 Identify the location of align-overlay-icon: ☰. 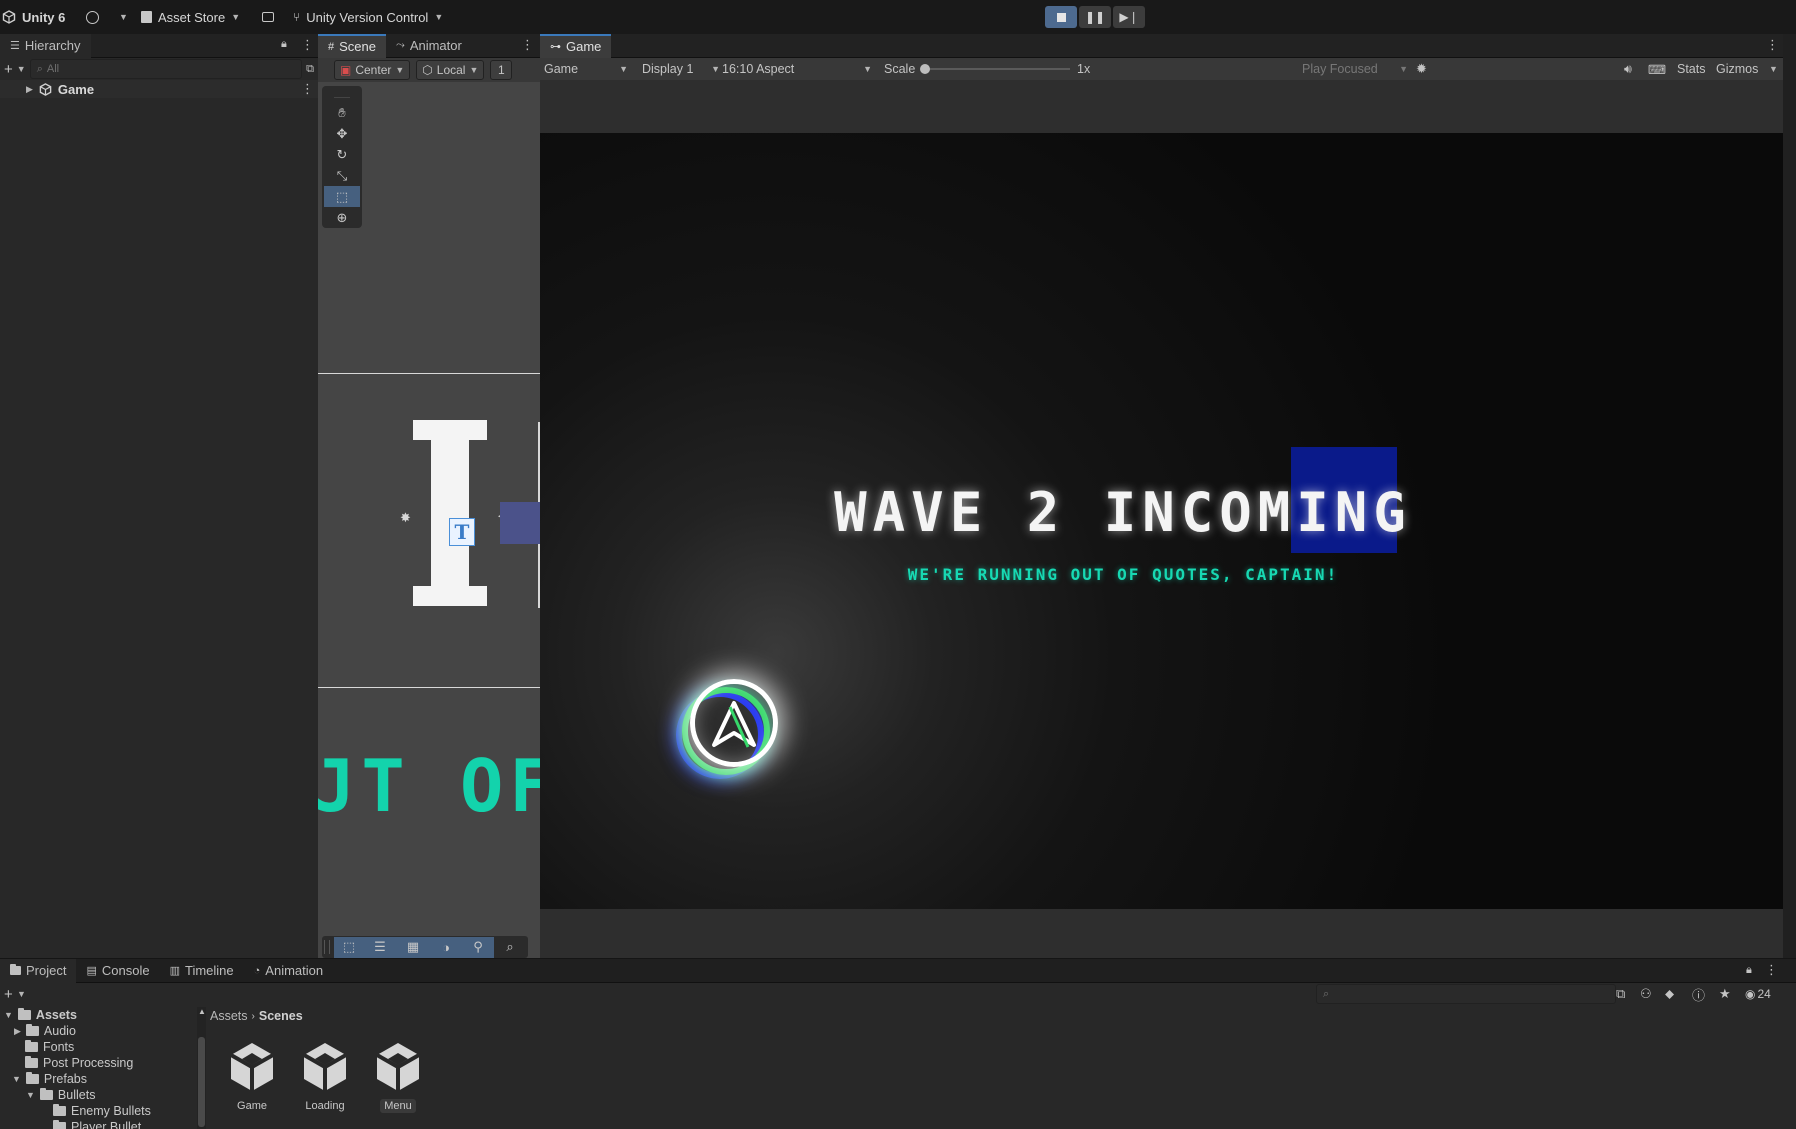
(380, 947).